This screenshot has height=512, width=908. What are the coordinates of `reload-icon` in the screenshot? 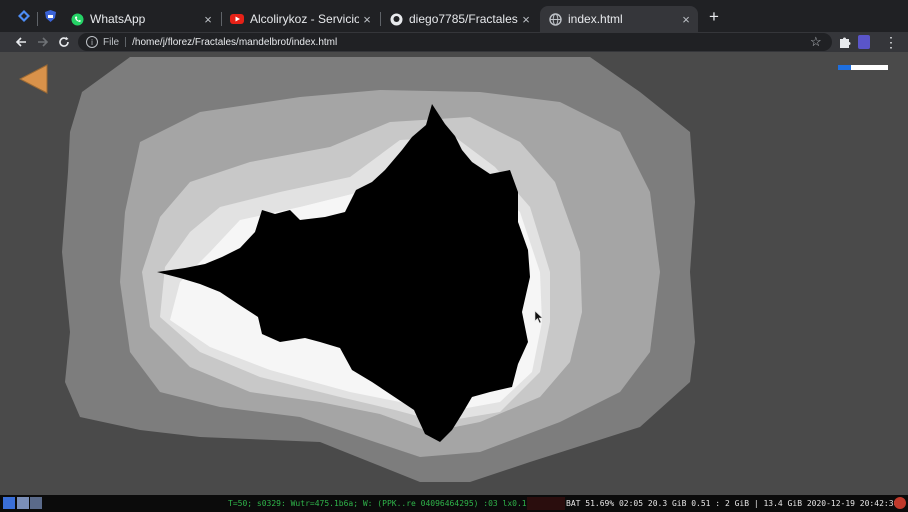 It's located at (64, 41).